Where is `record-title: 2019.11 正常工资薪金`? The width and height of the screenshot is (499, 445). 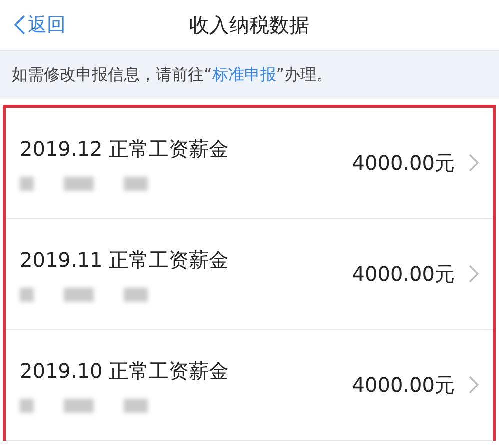 record-title: 2019.11 正常工资薪金 is located at coordinates (125, 260).